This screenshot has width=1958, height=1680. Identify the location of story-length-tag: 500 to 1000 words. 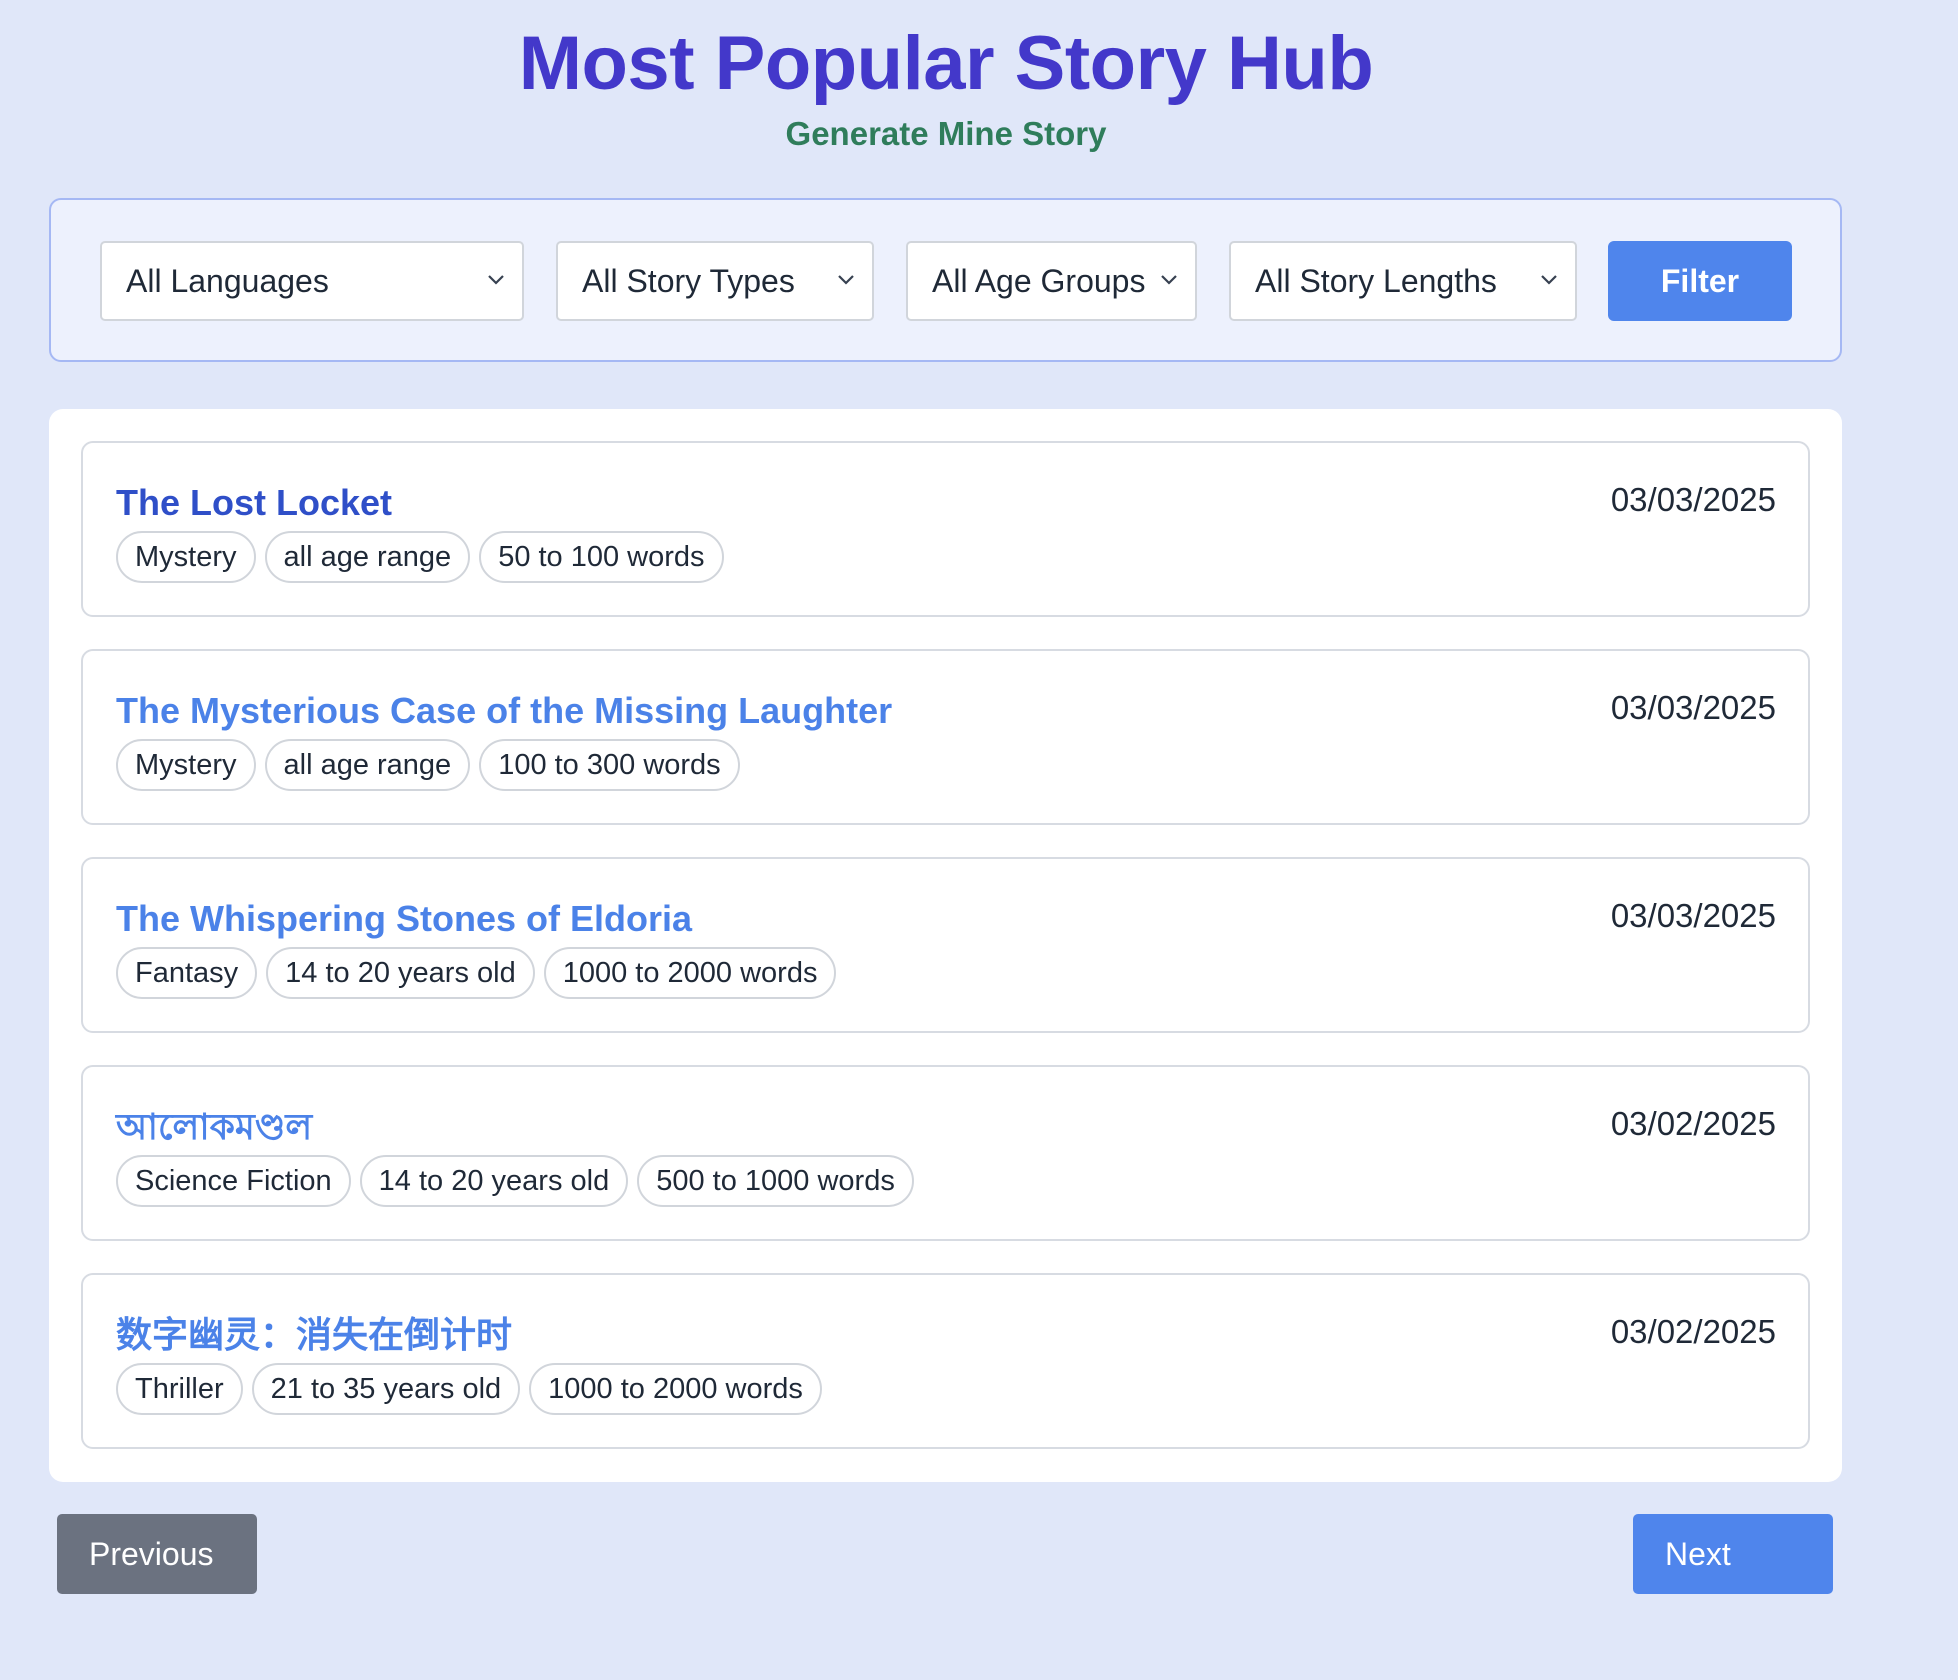
(775, 1181).